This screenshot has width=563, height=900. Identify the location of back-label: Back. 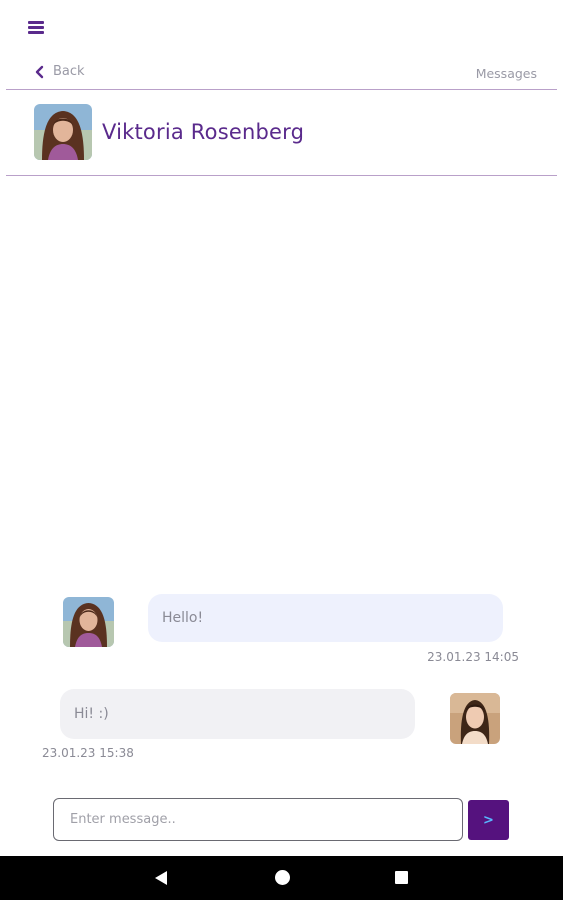
(69, 71).